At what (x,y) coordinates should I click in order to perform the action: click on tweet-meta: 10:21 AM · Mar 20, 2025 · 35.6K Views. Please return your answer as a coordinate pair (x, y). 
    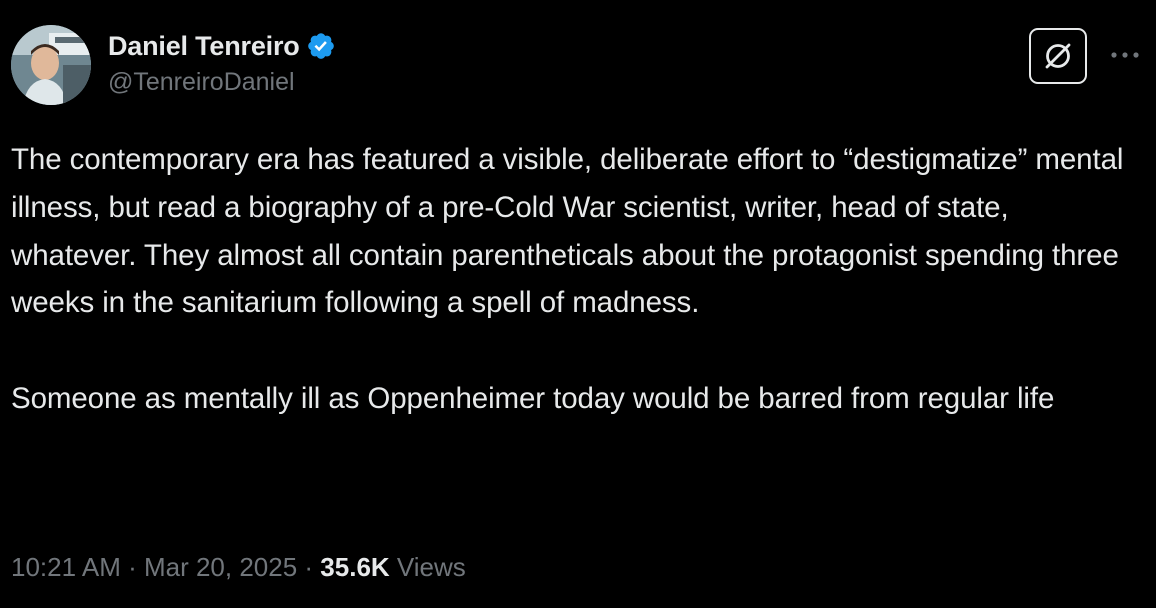
    Looking at the image, I should click on (238, 567).